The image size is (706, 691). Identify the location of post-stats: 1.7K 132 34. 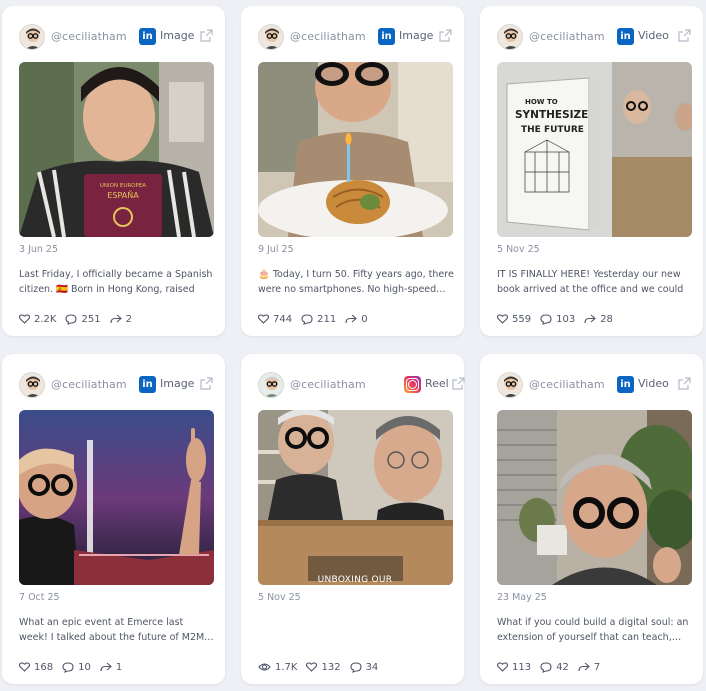
(322, 667).